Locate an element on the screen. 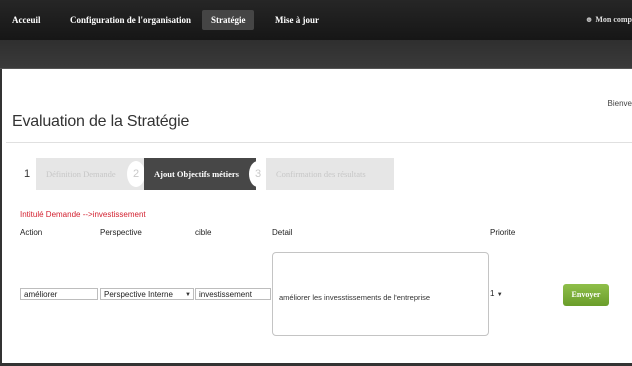  cible-input: investissement is located at coordinates (233, 294).